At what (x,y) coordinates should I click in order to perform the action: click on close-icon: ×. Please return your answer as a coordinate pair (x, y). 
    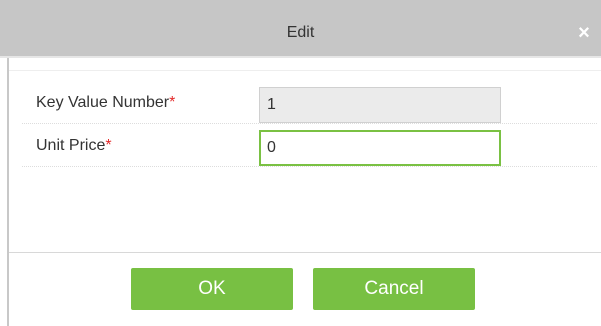
    Looking at the image, I should click on (584, 33).